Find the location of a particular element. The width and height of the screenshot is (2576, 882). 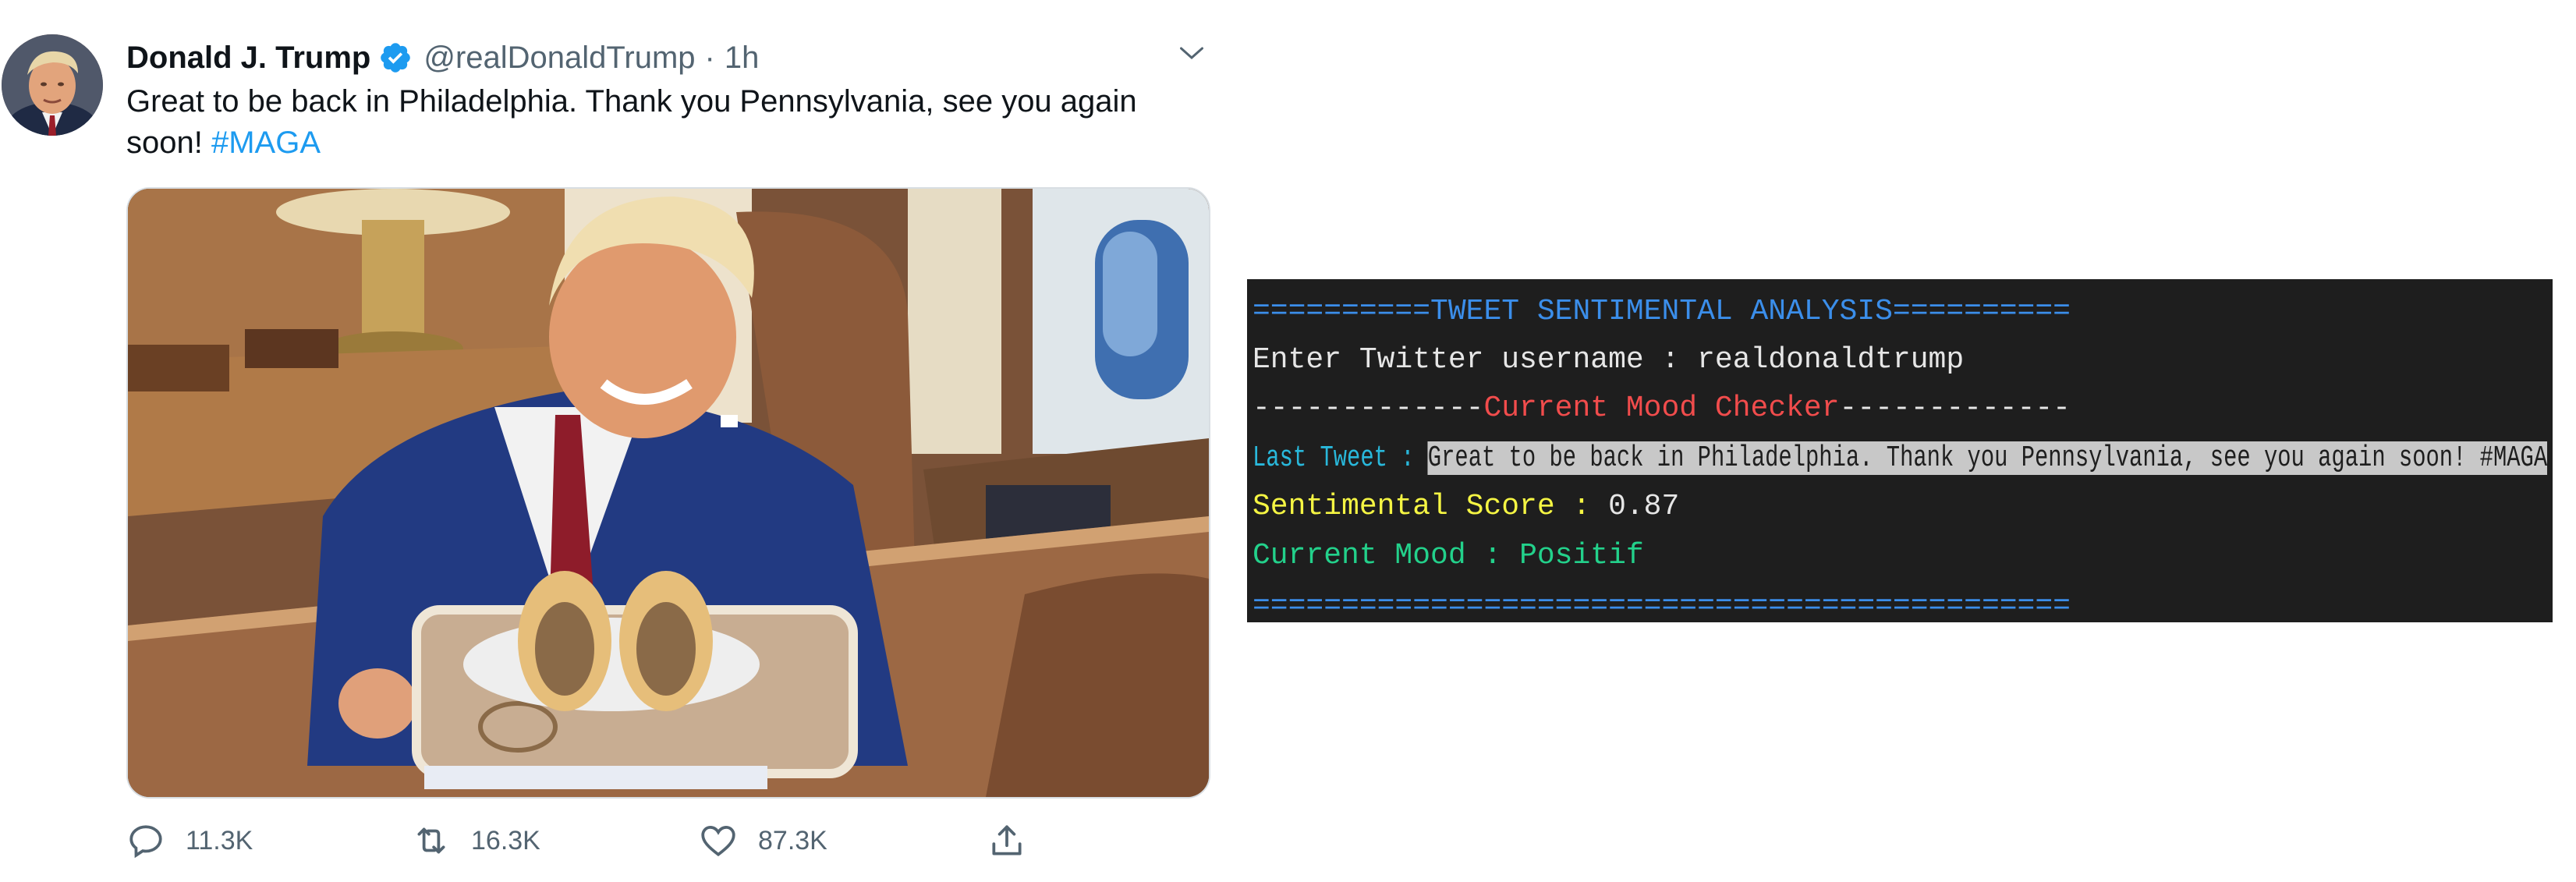

mood-value: Positif is located at coordinates (1581, 555).